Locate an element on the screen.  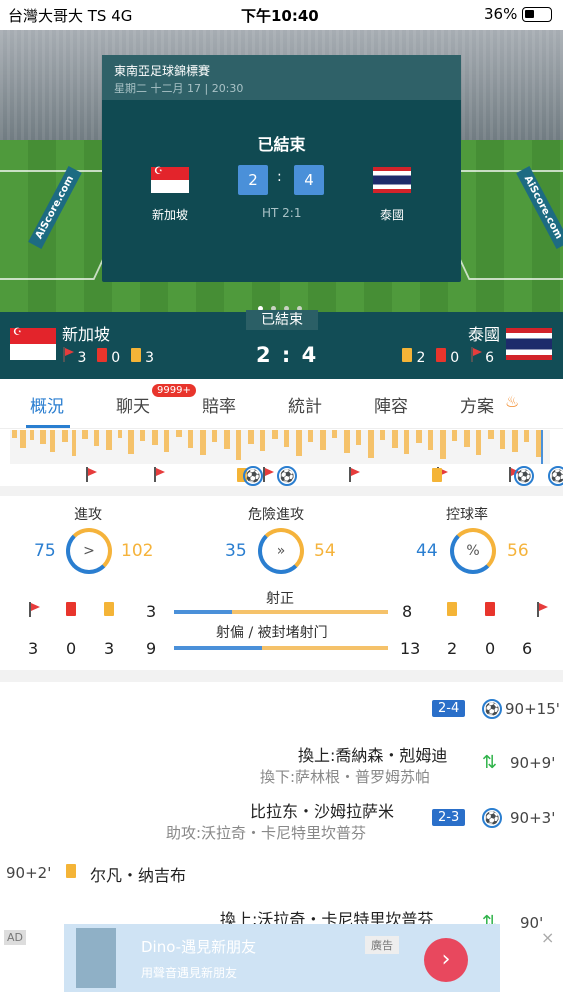
home-red: 0 is located at coordinates (116, 358).